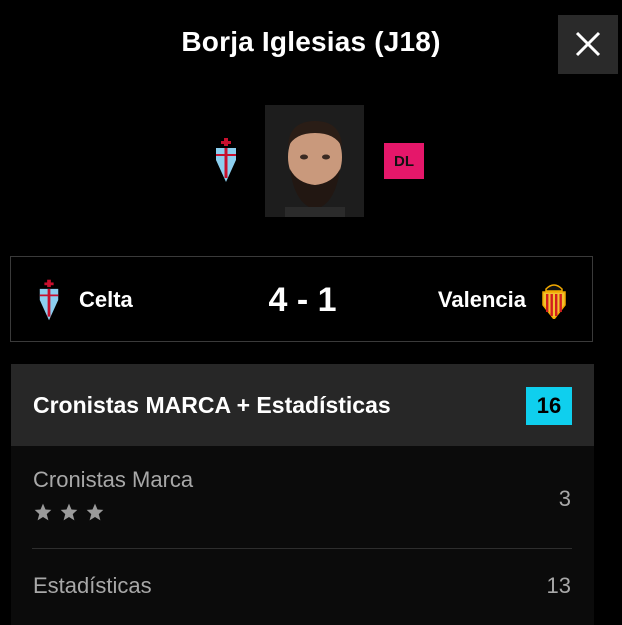 The height and width of the screenshot is (625, 622). What do you see at coordinates (564, 498) in the screenshot?
I see `cronistas-value: 3` at bounding box center [564, 498].